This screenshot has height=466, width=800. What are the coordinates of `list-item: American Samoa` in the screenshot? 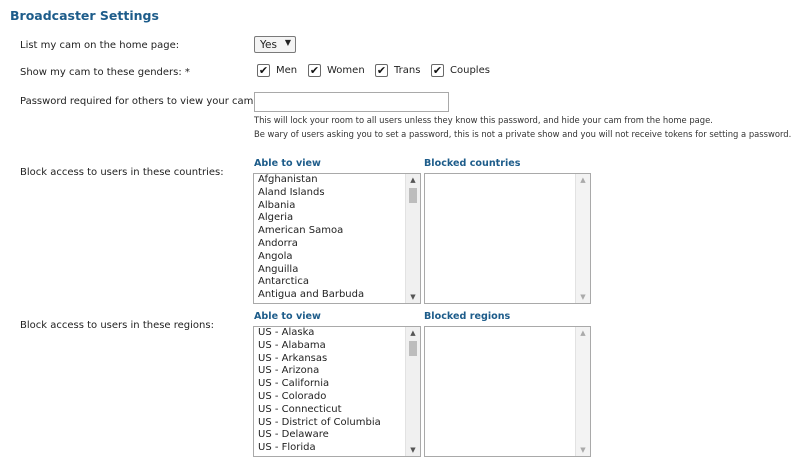 It's located at (311, 231).